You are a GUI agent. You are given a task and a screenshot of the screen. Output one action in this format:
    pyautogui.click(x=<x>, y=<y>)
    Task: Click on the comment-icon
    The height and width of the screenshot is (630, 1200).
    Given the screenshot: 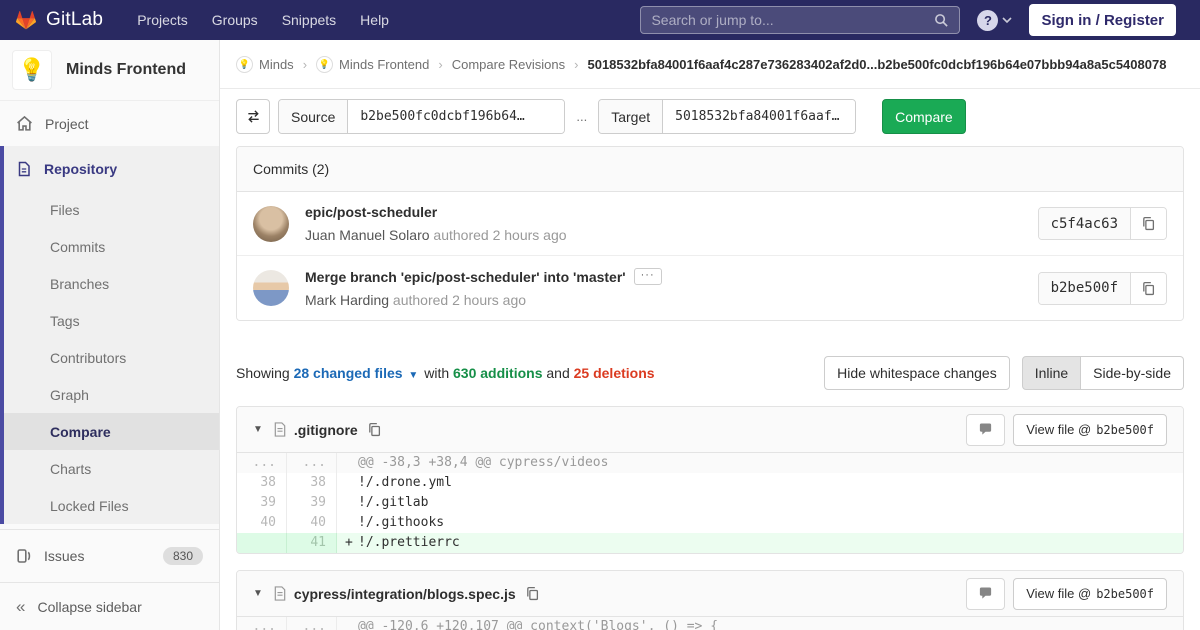 What is the action you would take?
    pyautogui.click(x=986, y=593)
    